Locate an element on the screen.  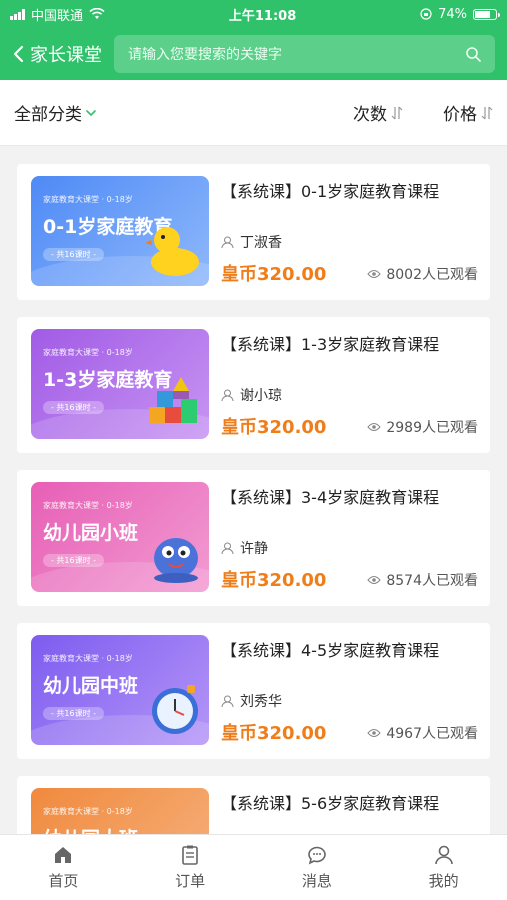
tab-profile: 我的 is located at coordinates (443, 867).